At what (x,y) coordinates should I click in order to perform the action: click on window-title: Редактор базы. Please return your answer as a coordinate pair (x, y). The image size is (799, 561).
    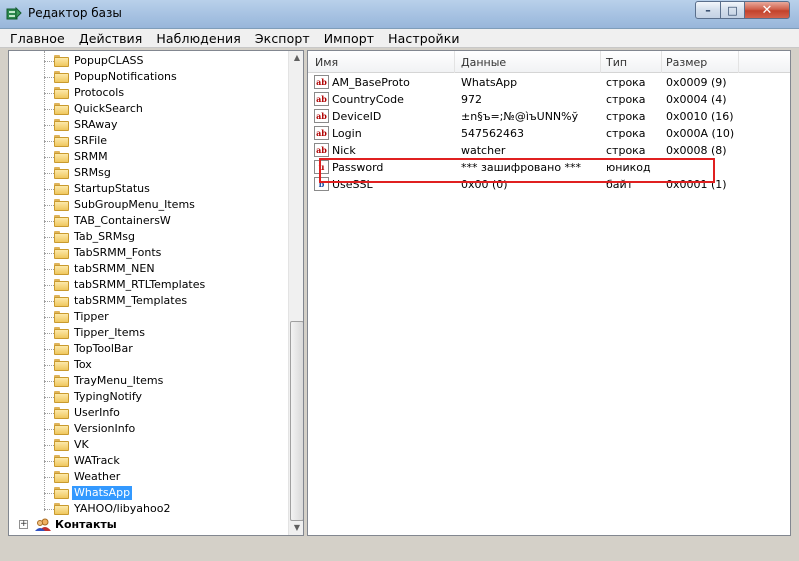
    Looking at the image, I should click on (75, 13).